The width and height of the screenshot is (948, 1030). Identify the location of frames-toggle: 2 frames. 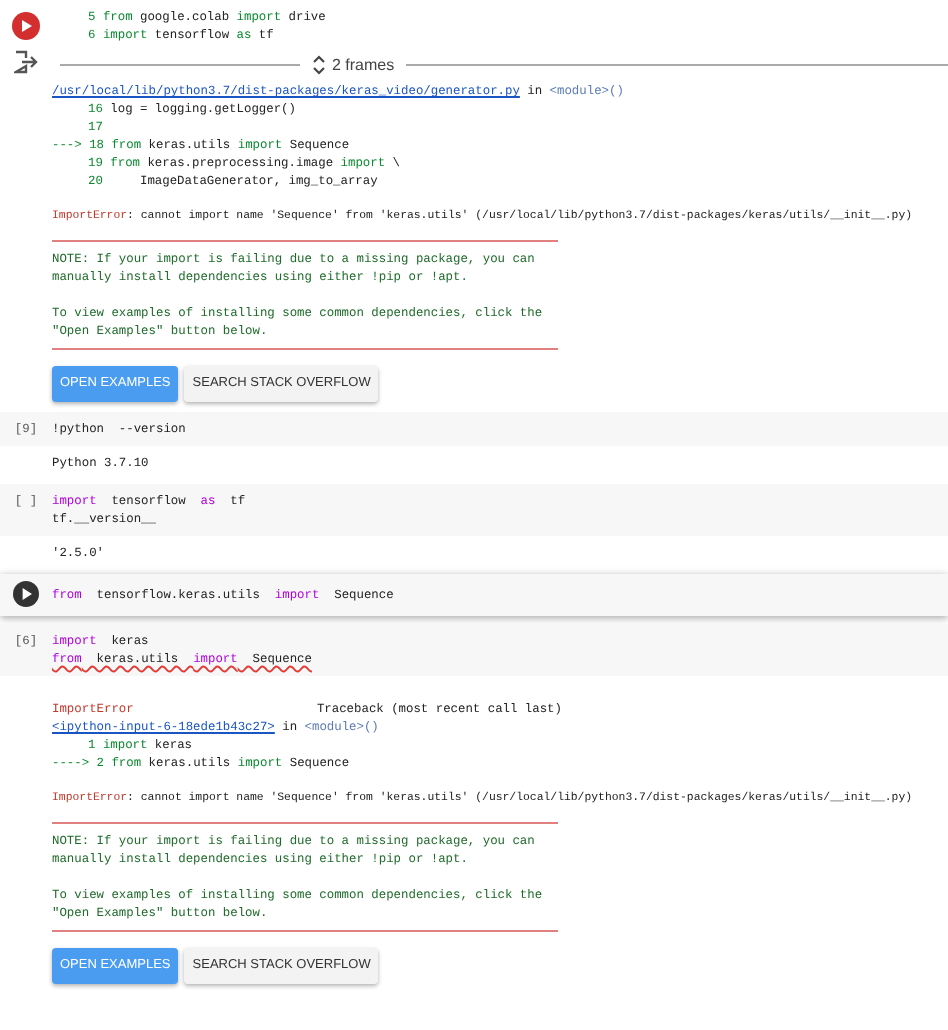
(353, 65).